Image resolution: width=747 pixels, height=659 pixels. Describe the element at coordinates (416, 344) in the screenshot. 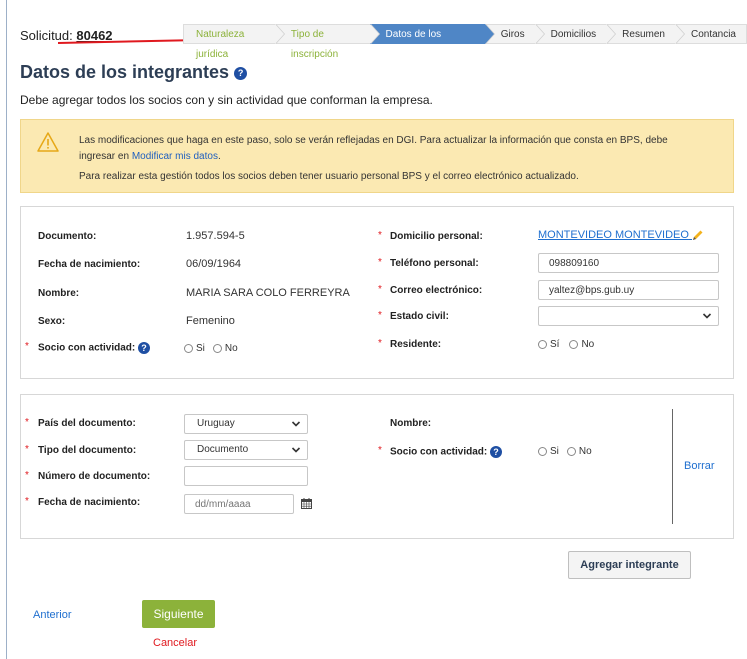

I see `residente-label: Residente:` at that location.